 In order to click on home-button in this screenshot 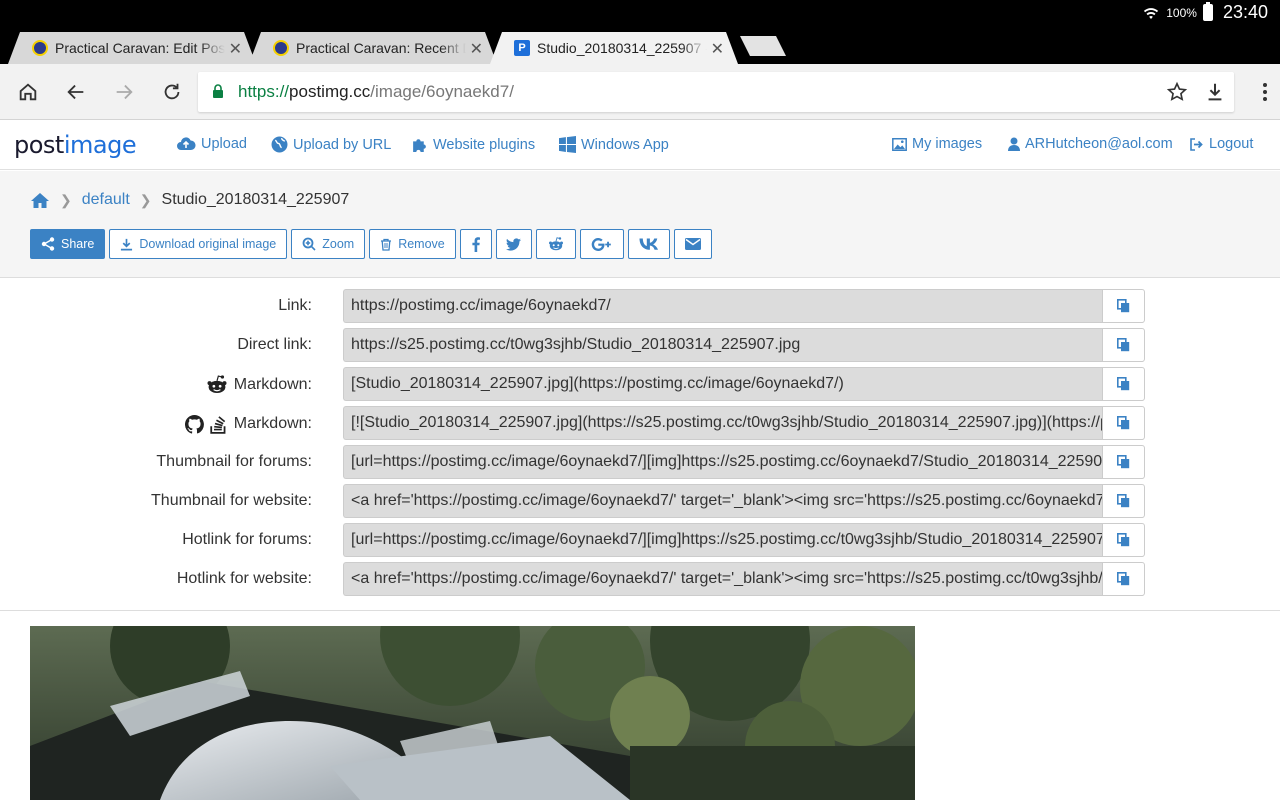, I will do `click(28, 92)`.